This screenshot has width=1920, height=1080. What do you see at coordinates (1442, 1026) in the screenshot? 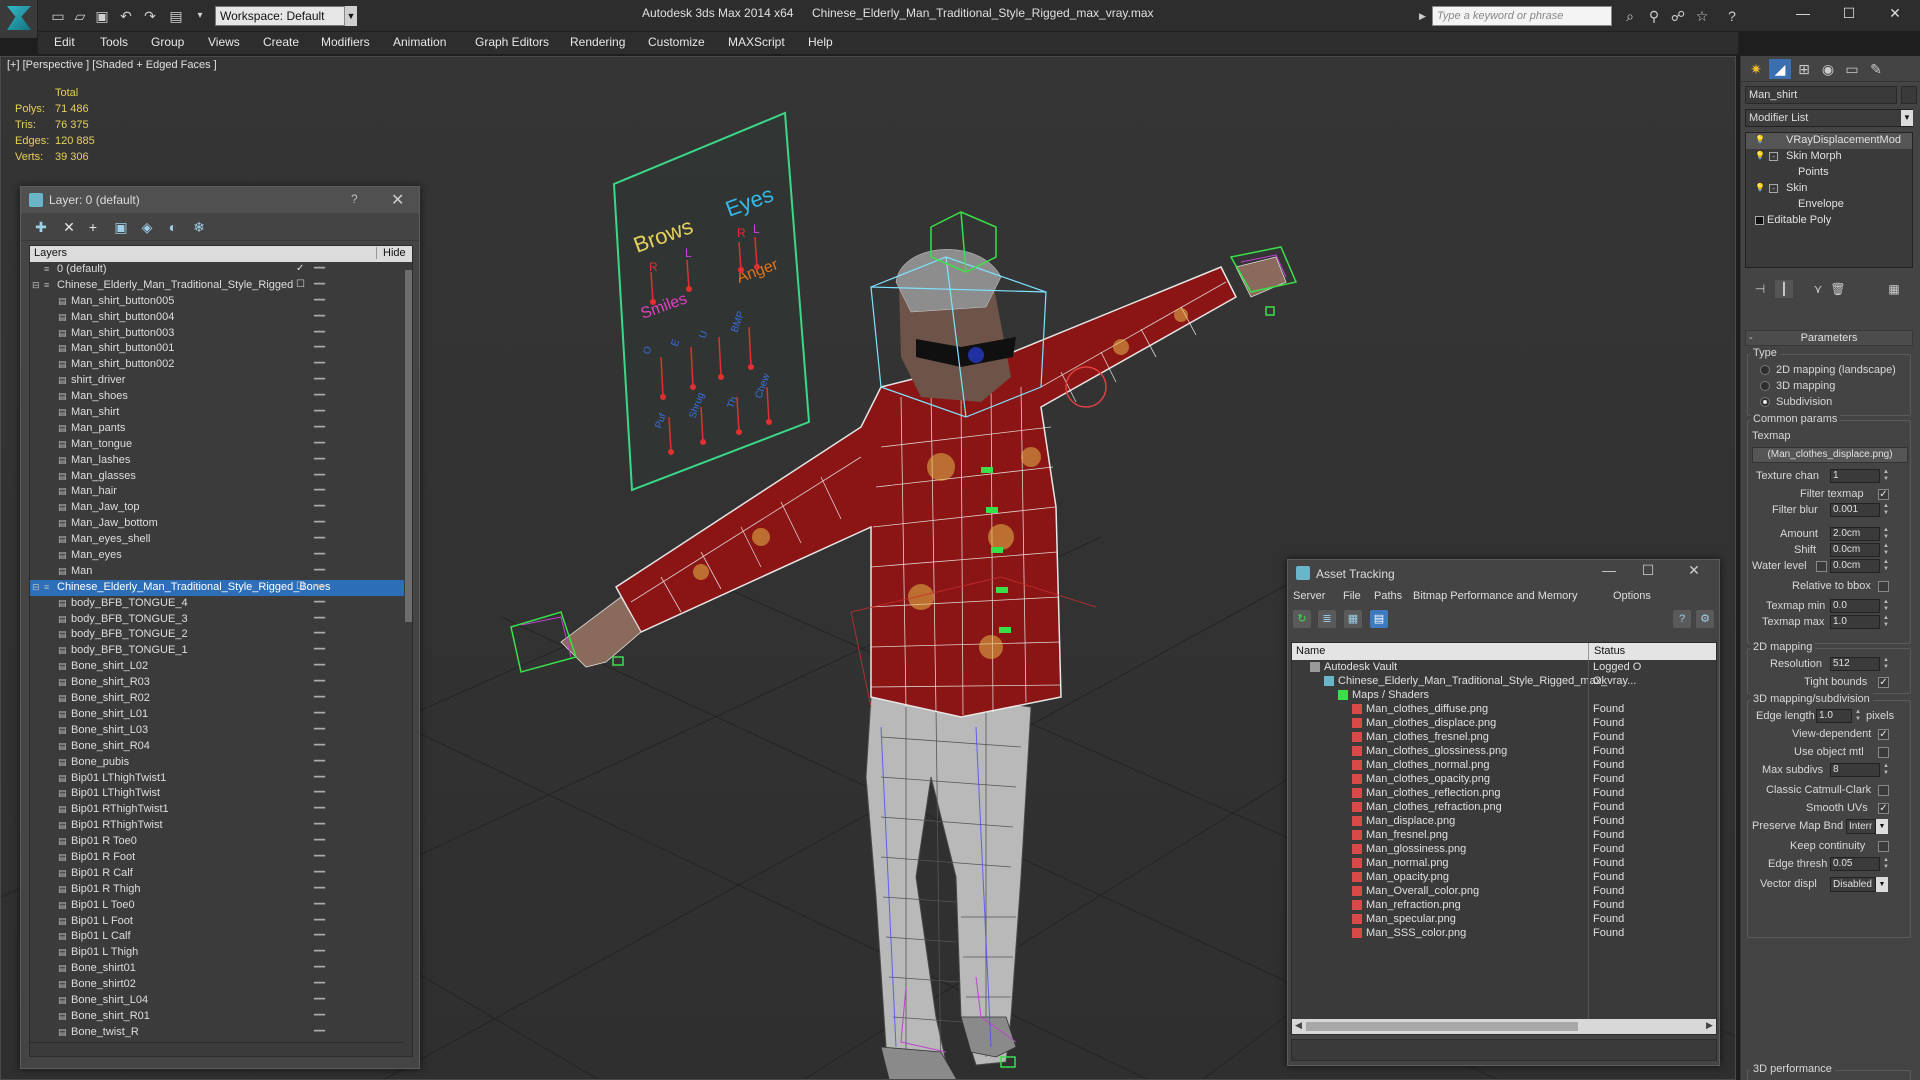
I see `scrollbar-thumb` at bounding box center [1442, 1026].